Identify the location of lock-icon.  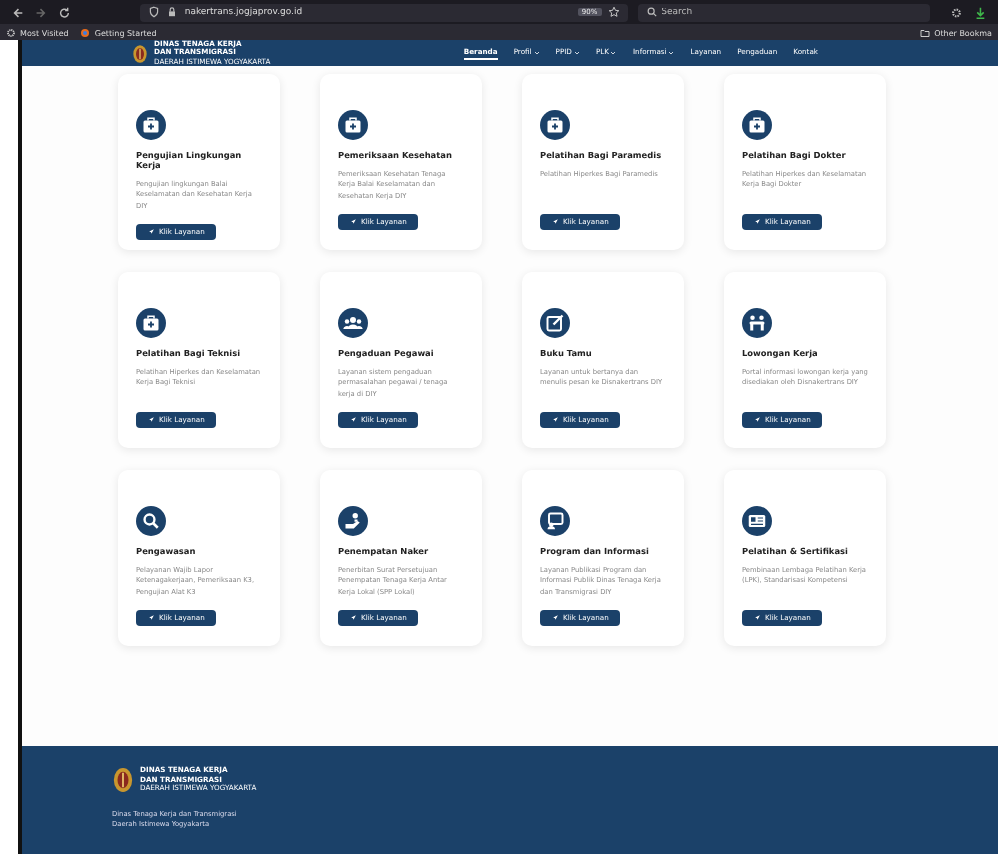
(172, 12).